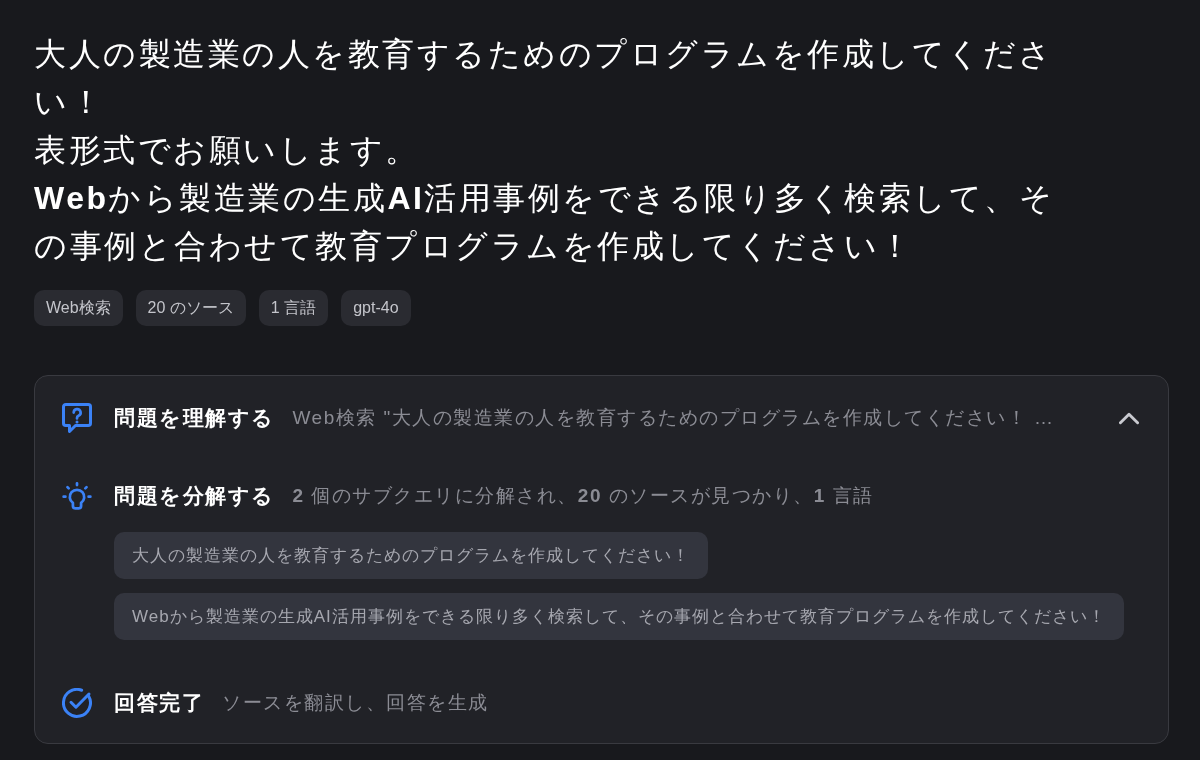 This screenshot has width=1200, height=760. I want to click on question-bubble-icon, so click(77, 418).